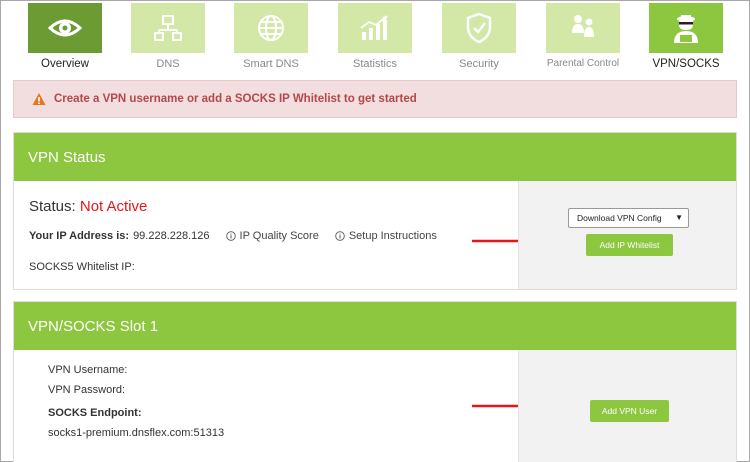  What do you see at coordinates (67, 157) in the screenshot?
I see `panel-title: VPN Status` at bounding box center [67, 157].